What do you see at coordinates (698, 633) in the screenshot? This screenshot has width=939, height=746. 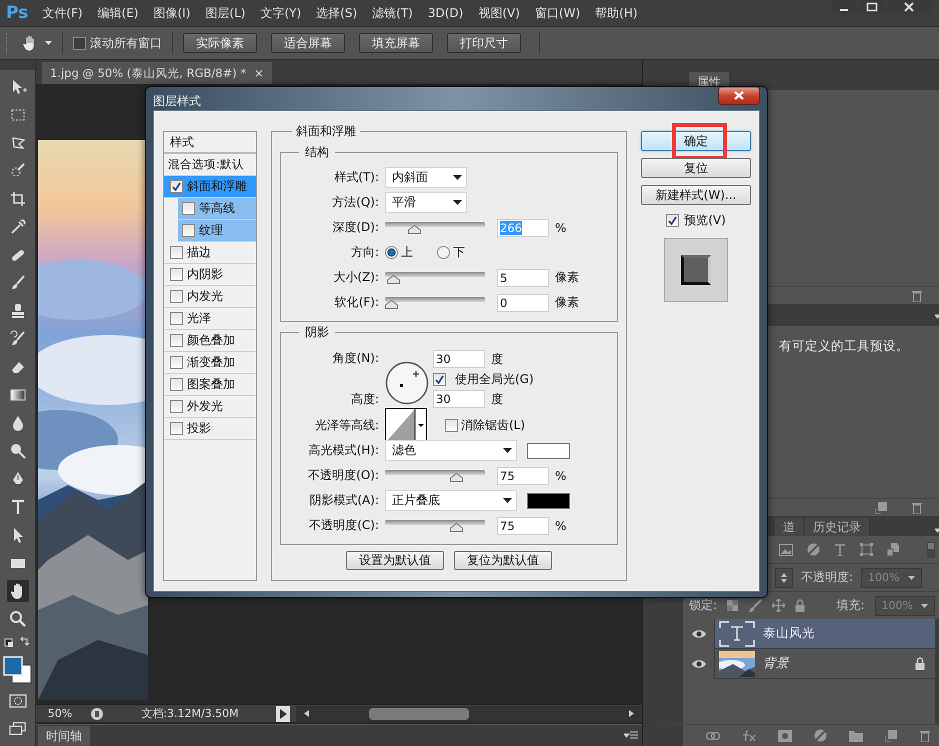 I see `eye-icon` at bounding box center [698, 633].